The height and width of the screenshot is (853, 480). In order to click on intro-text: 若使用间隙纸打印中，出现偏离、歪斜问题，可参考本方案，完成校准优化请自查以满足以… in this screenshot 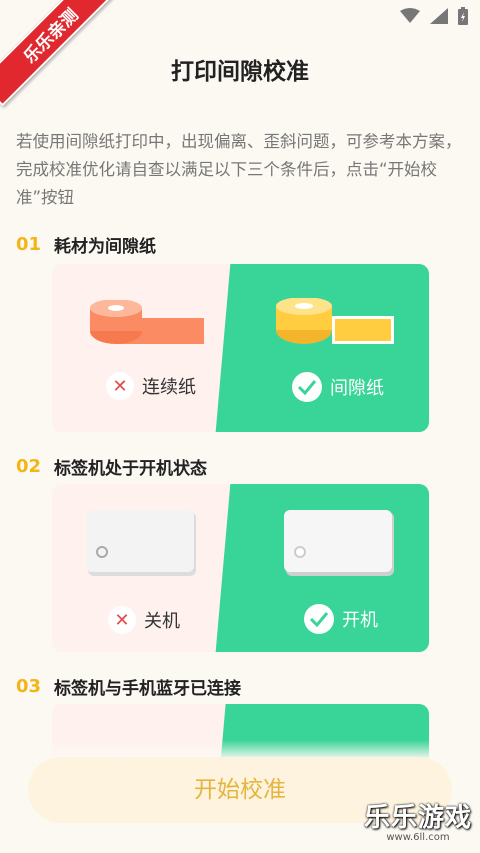, I will do `click(239, 169)`.